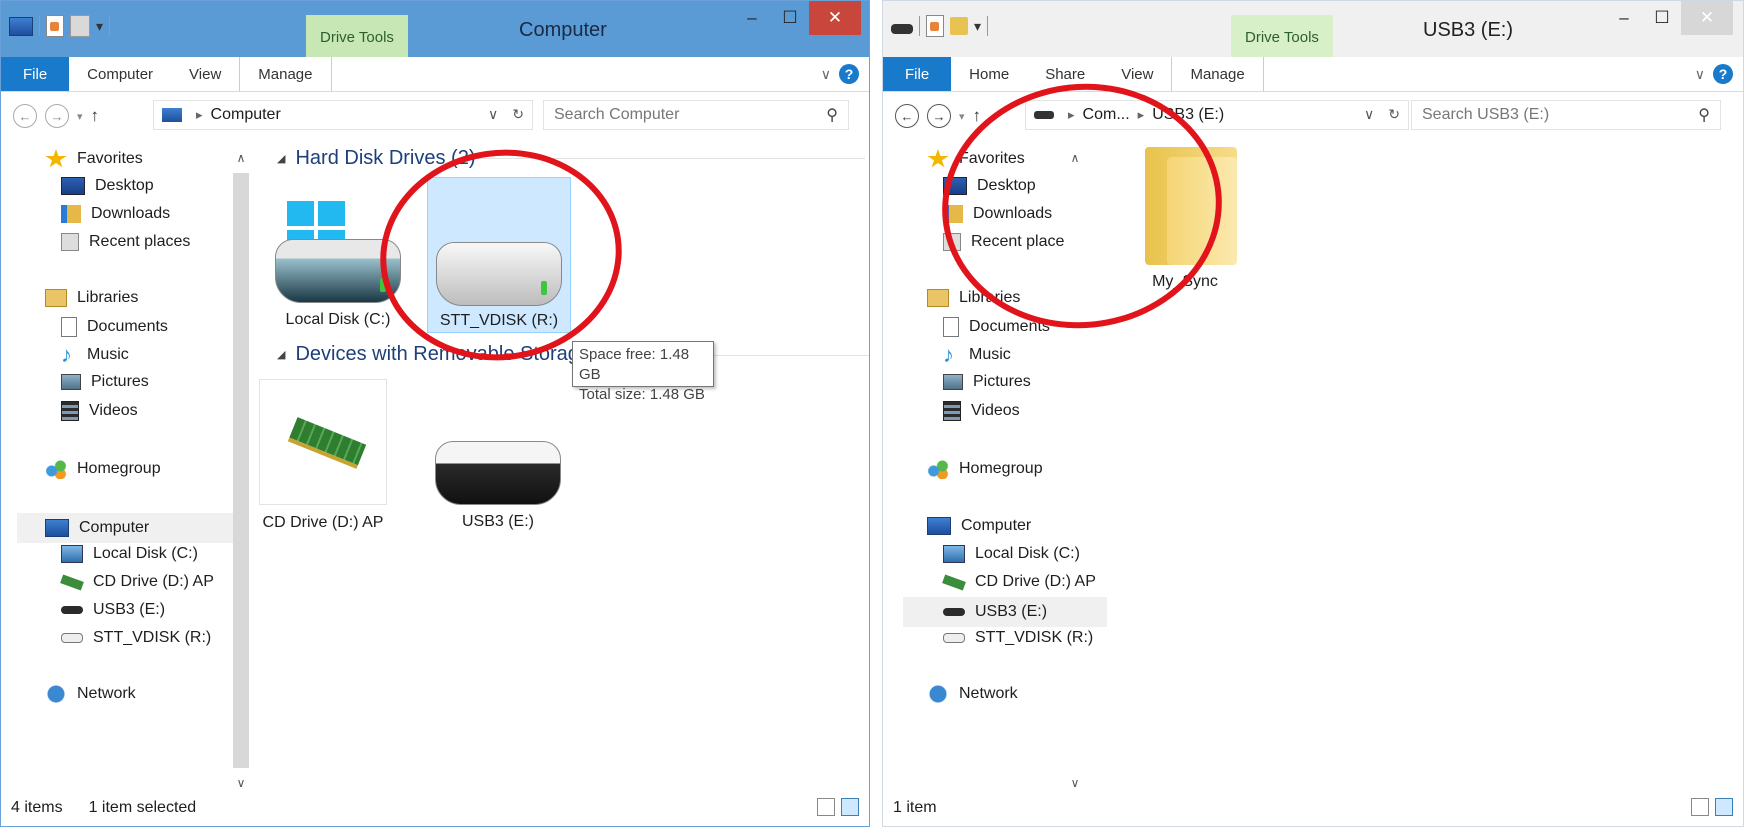 This screenshot has height=827, width=1744. Describe the element at coordinates (1065, 74) in the screenshot. I see `tab-share: Share` at that location.